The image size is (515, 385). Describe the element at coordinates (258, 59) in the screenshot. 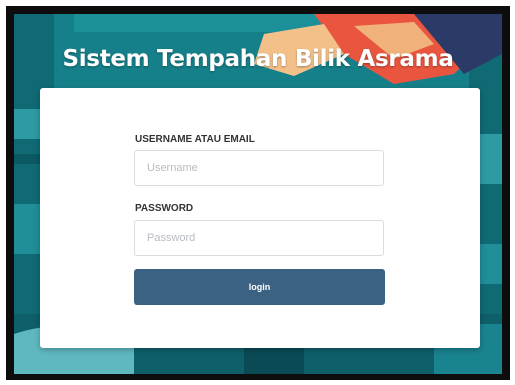

I see `page-title: Sistem Tempahan Bilik Asrama` at that location.